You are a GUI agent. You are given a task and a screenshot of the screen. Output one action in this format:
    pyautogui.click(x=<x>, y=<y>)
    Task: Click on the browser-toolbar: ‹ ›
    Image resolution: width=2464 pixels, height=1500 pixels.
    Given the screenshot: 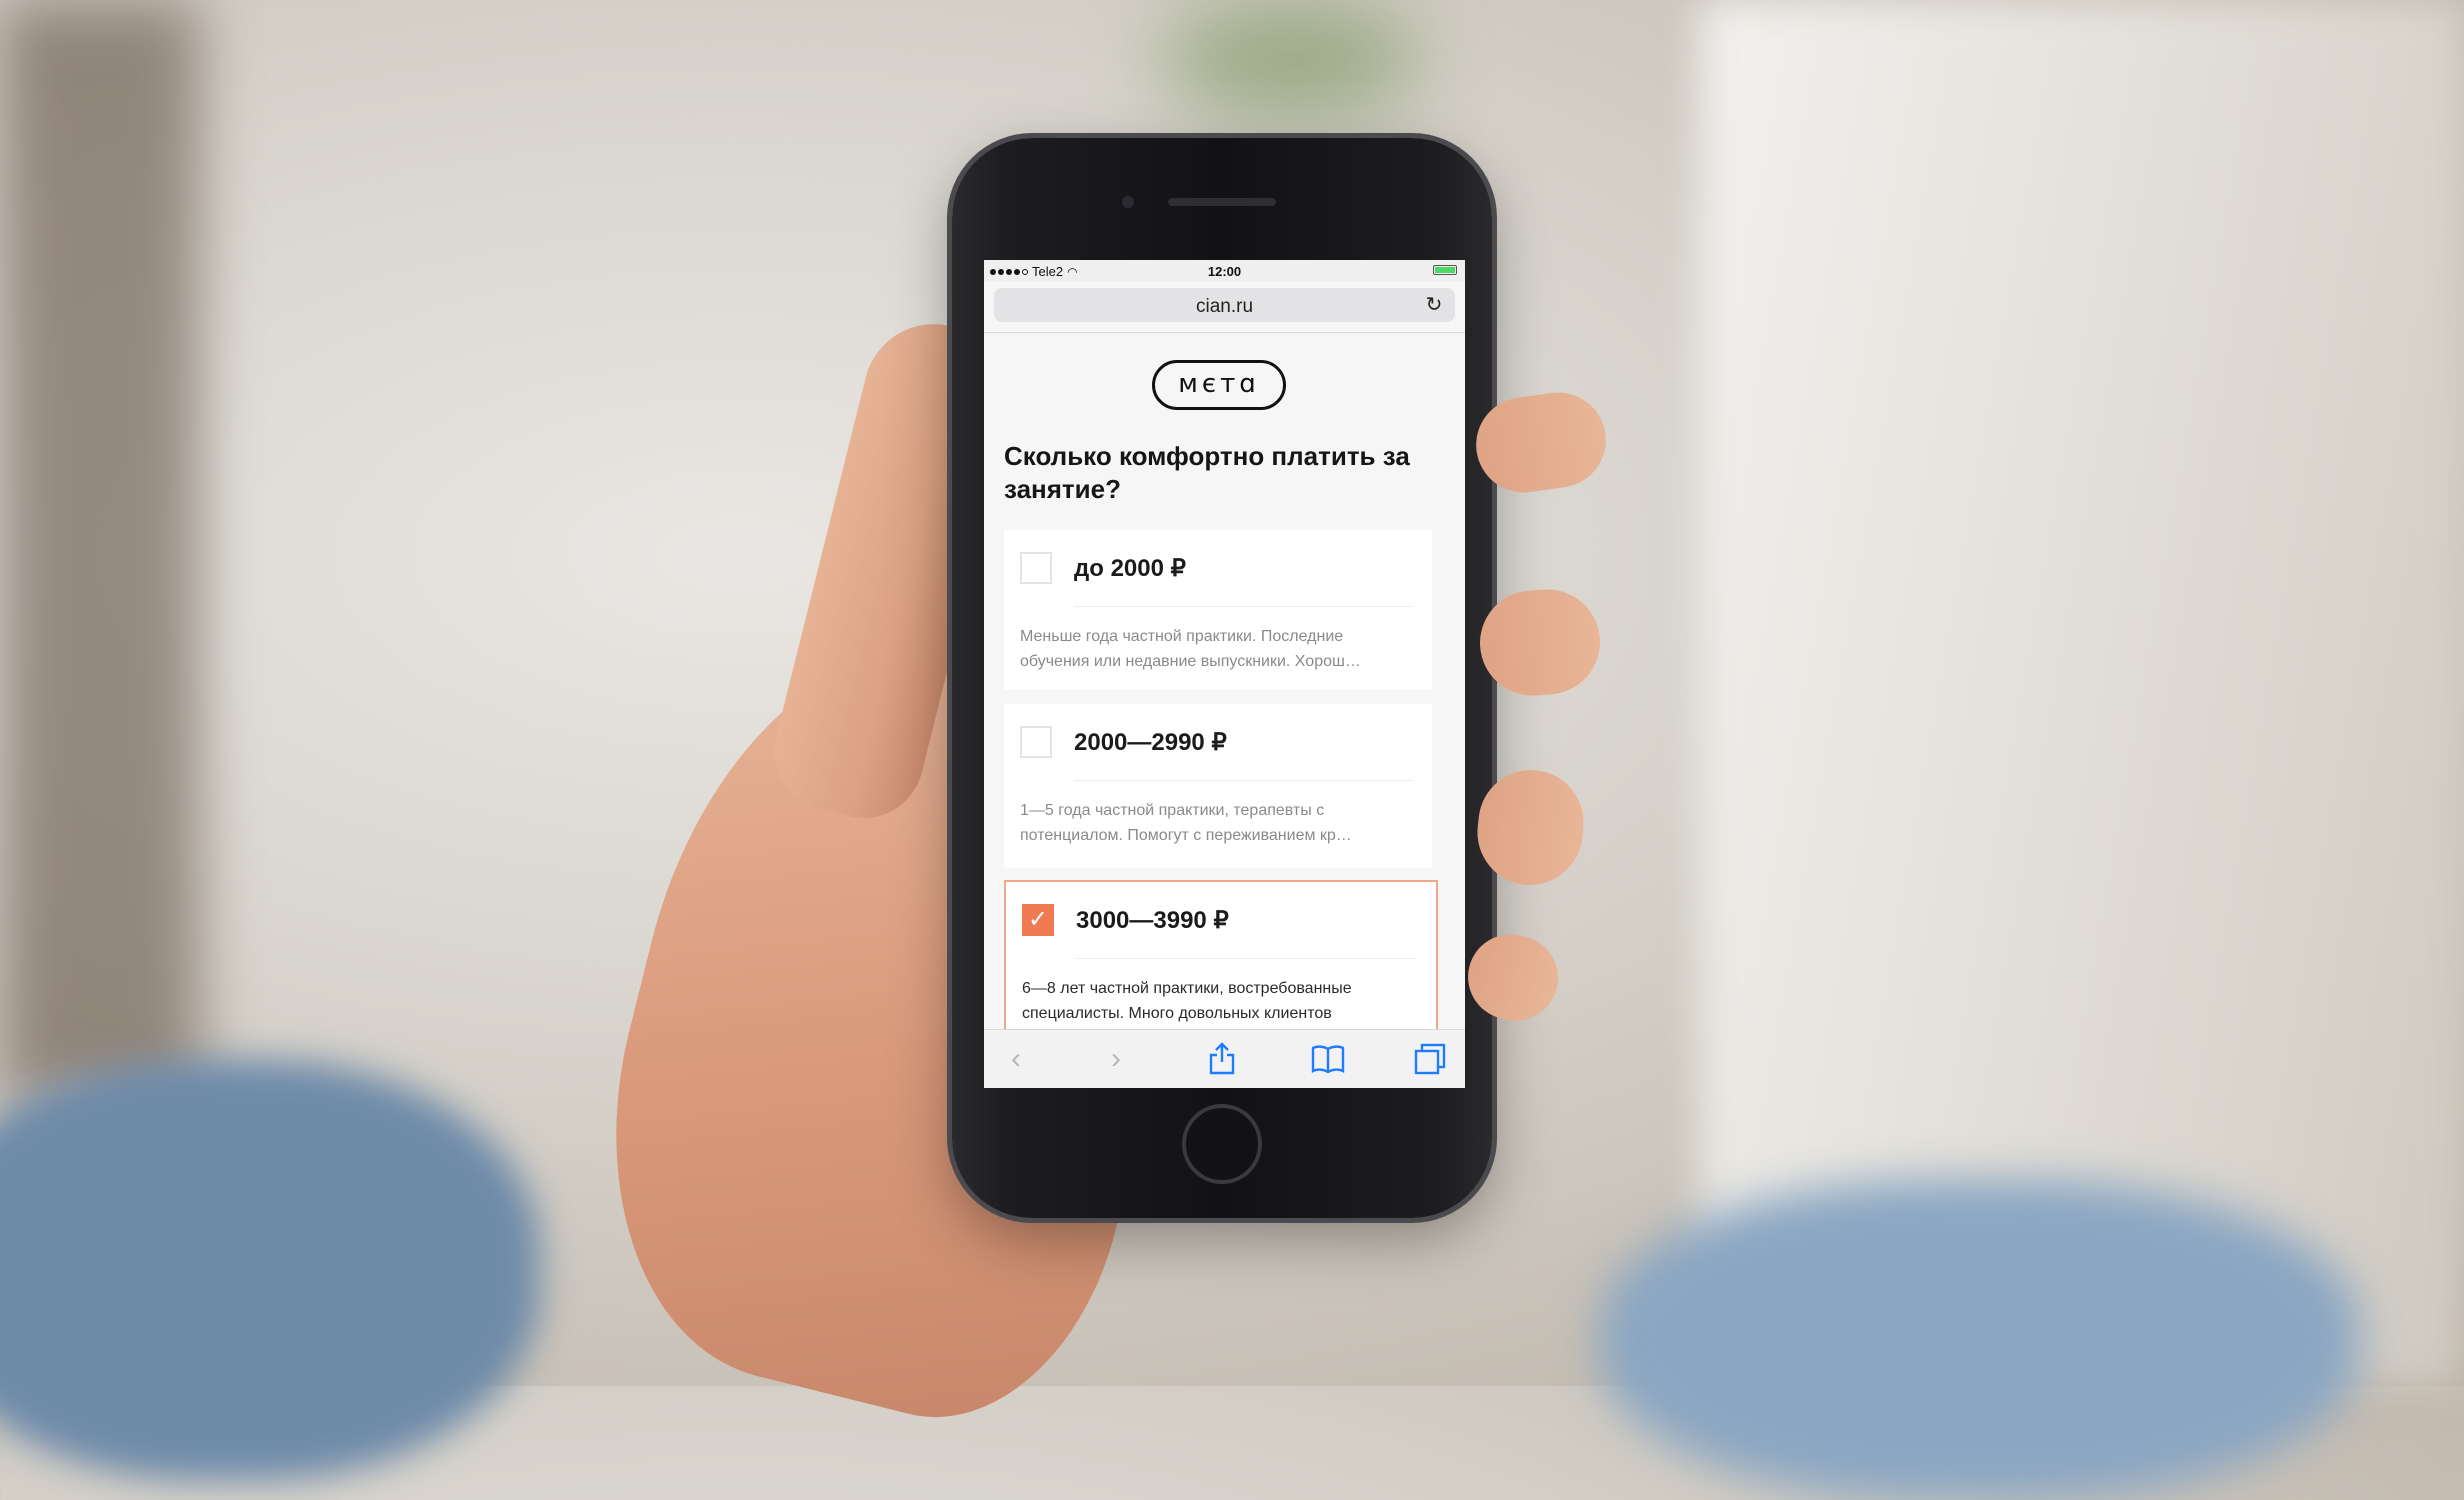 What is the action you would take?
    pyautogui.click(x=1224, y=1058)
    